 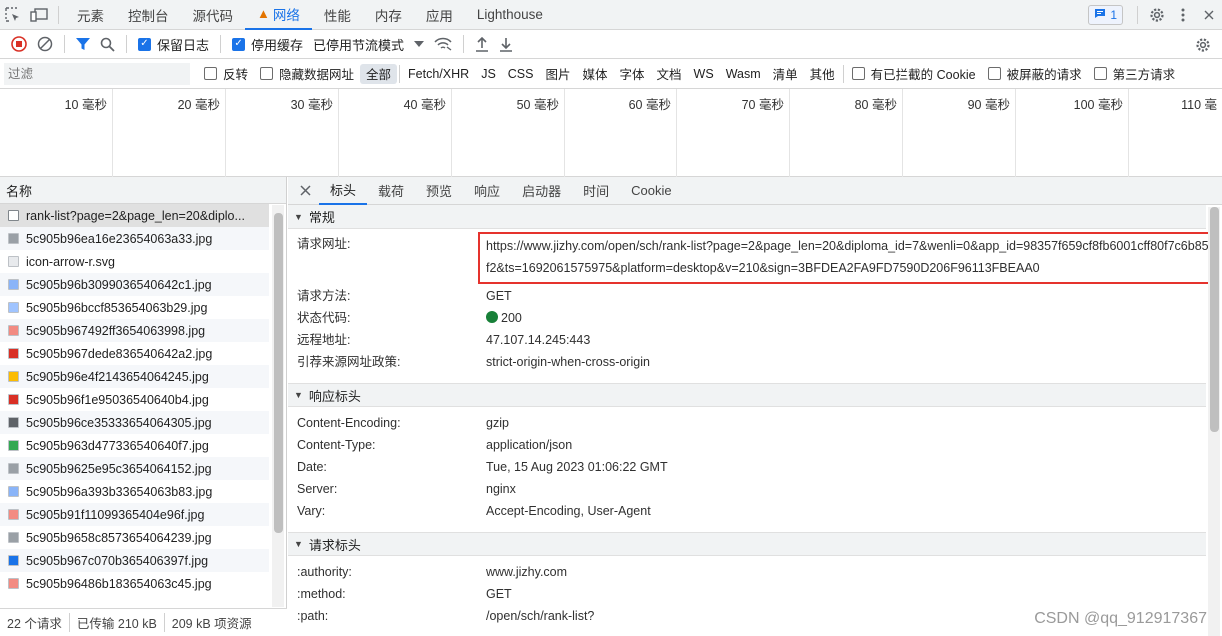 I want to click on collapse-triangle-icon: ▼, so click(x=298, y=544).